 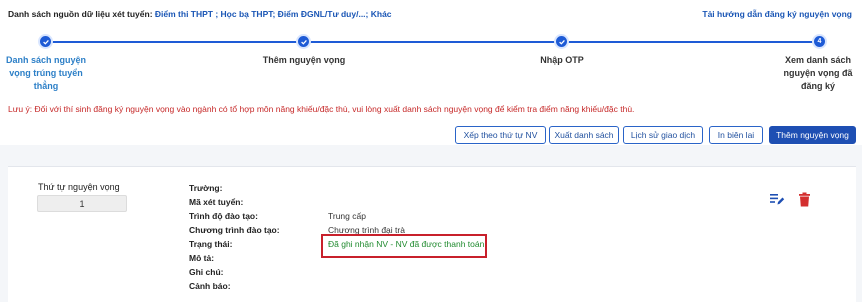 I want to click on step-2-label: Thêm nguyện vọng, so click(x=304, y=60).